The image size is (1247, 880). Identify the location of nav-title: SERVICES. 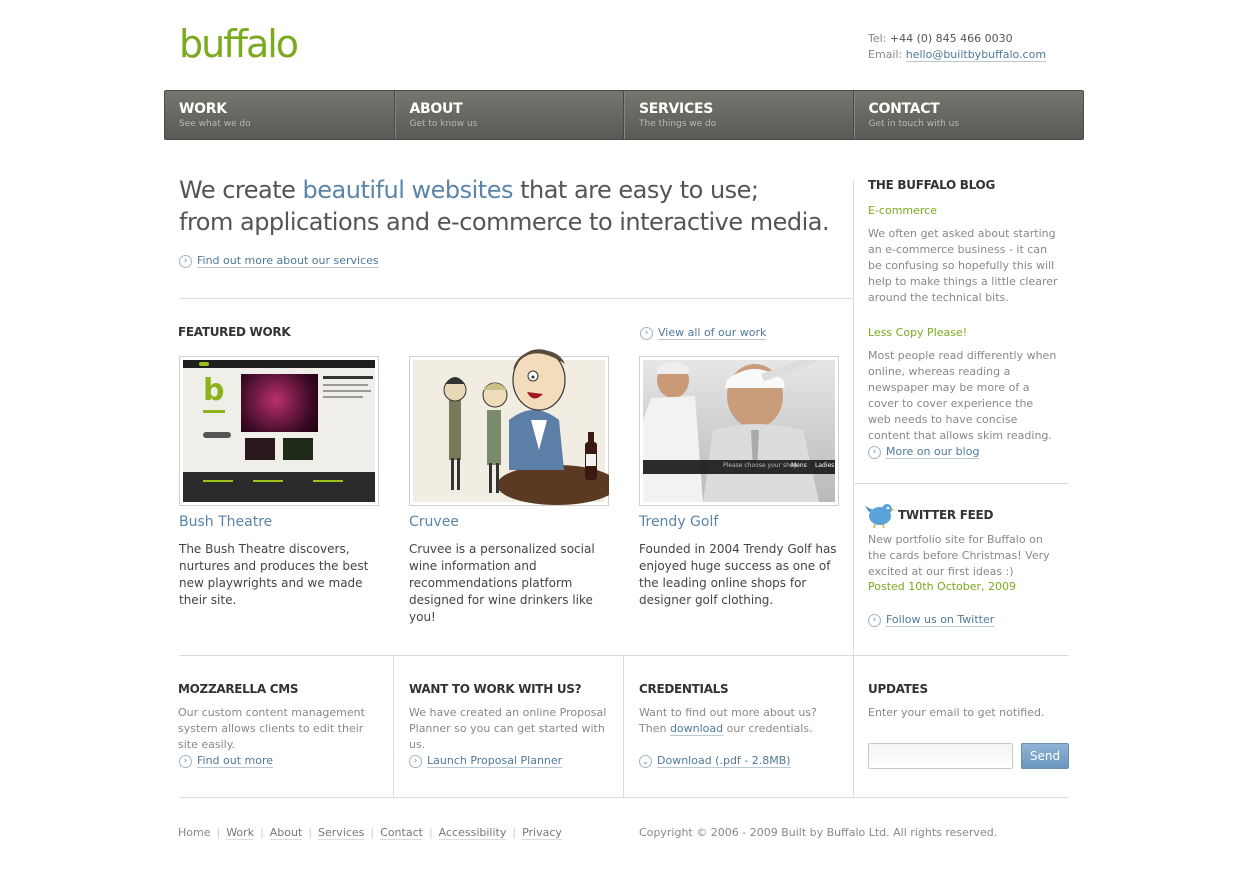
(676, 109).